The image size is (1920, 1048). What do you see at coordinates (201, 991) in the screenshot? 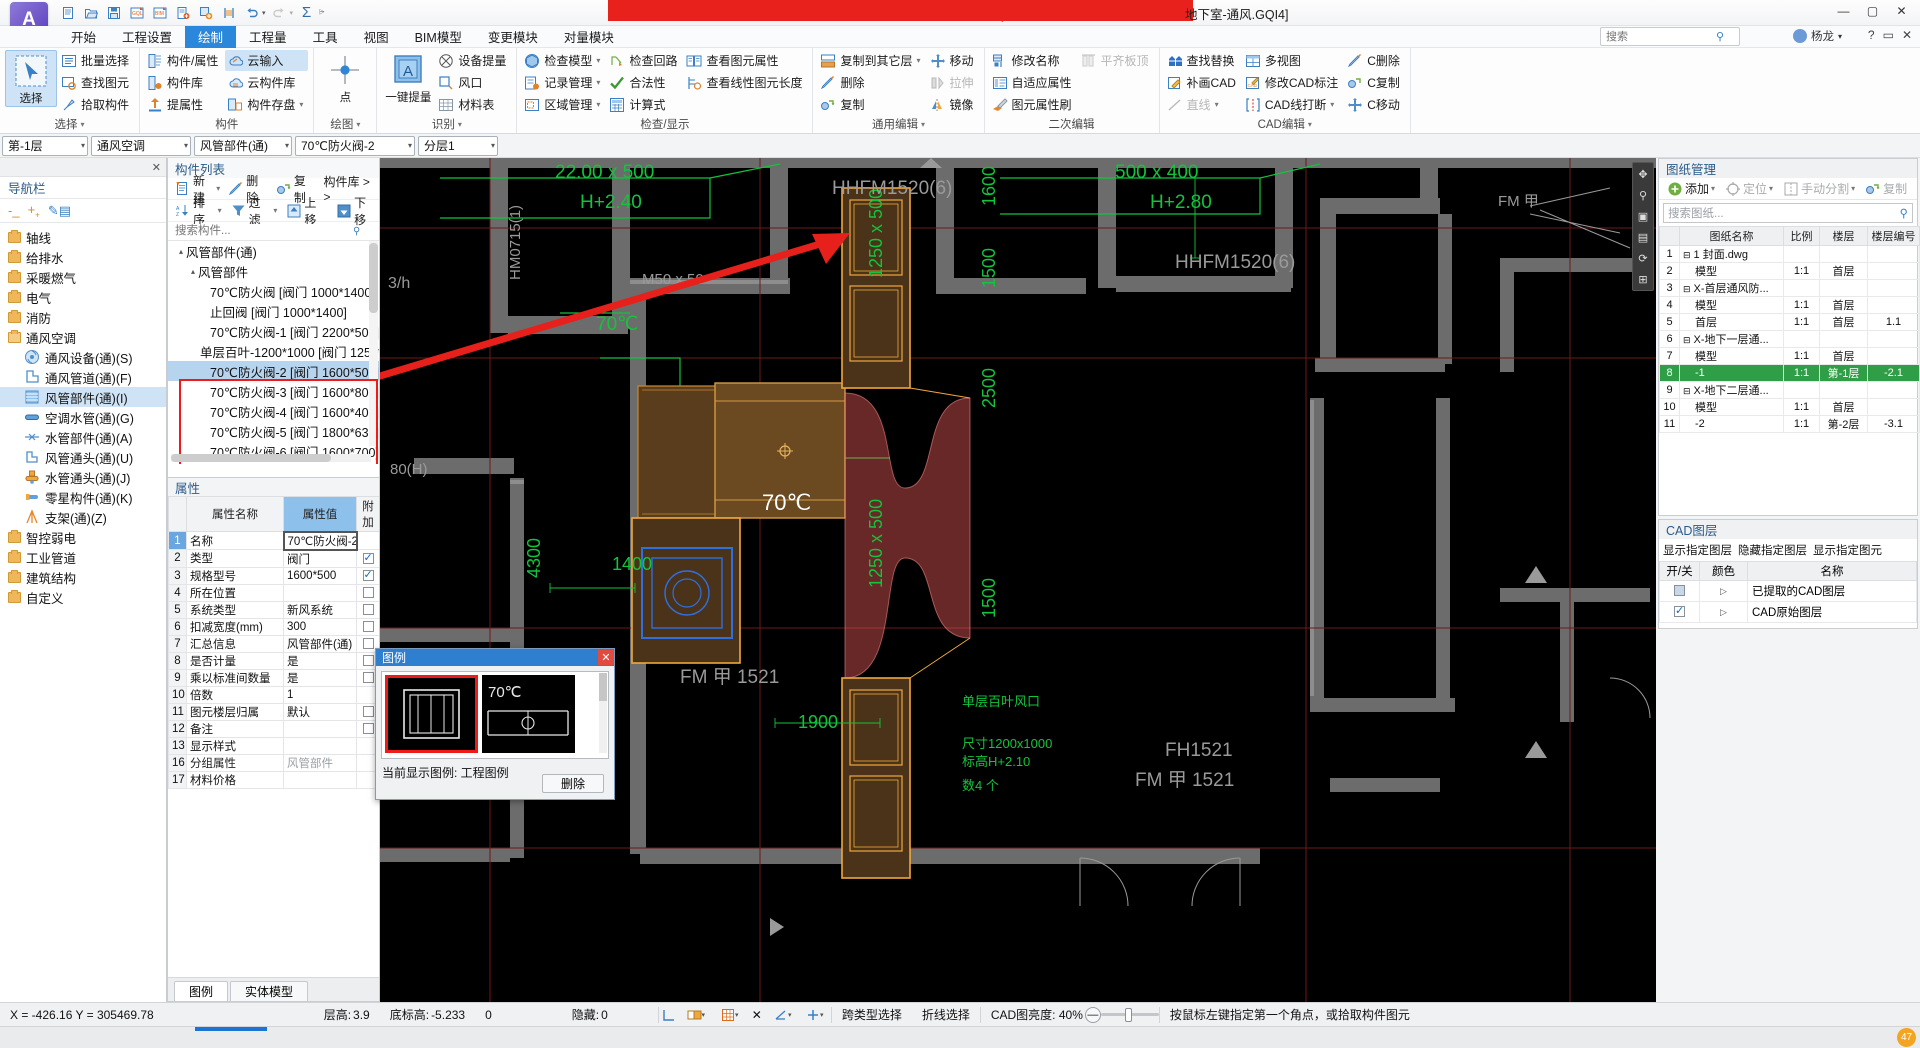
I see `properties-tab-0: 图例` at bounding box center [201, 991].